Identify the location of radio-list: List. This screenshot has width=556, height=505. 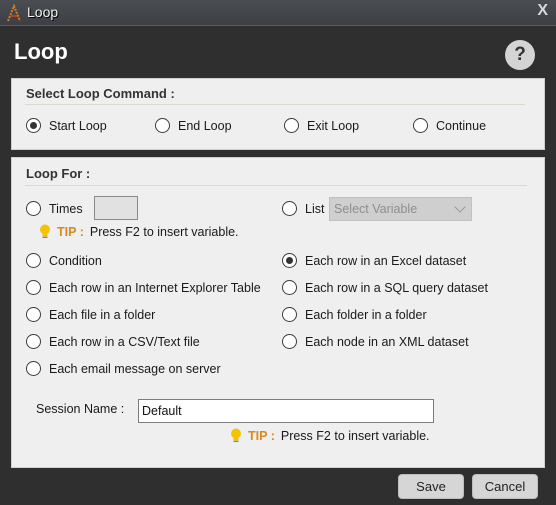
(303, 208).